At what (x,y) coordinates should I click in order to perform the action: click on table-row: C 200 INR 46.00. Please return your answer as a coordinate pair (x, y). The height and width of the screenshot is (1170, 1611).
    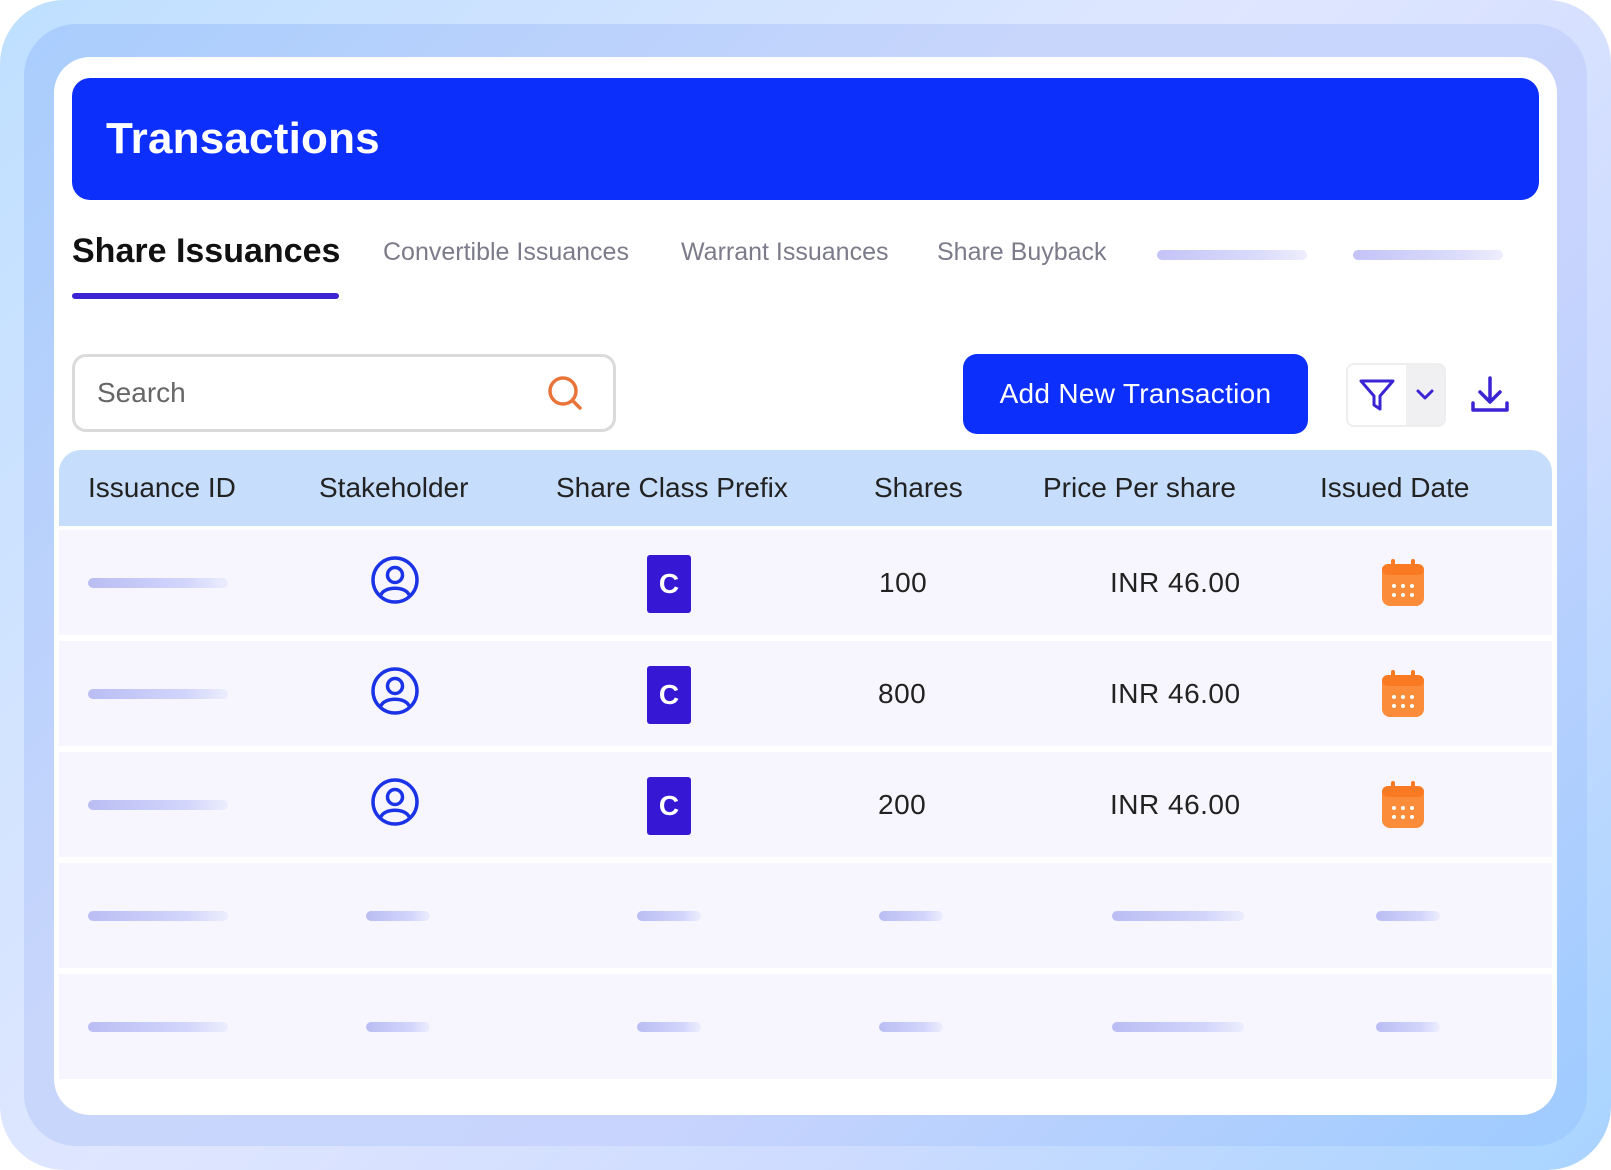
    Looking at the image, I should click on (805, 804).